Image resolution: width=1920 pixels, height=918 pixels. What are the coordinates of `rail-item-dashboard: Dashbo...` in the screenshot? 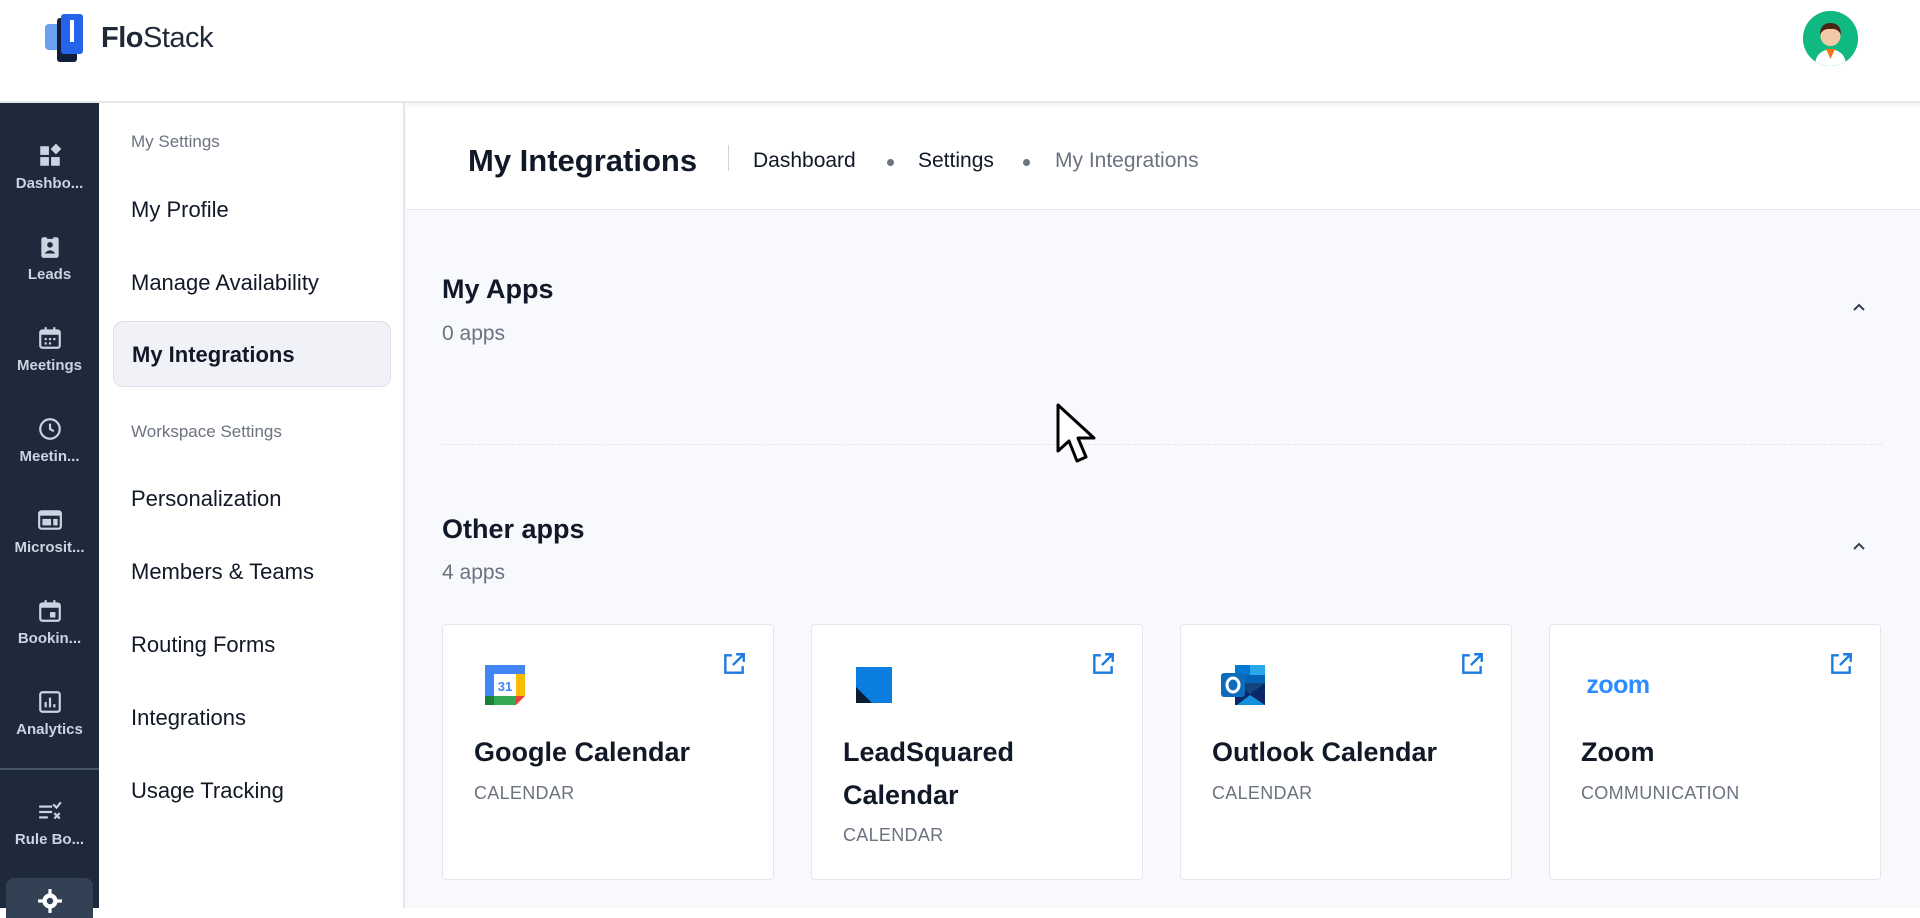 It's located at (49, 183).